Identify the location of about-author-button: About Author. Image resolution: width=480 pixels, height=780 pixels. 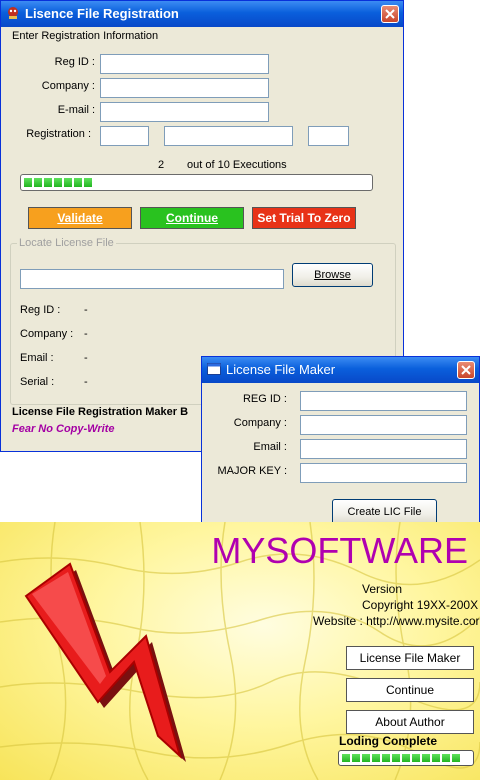
(410, 722).